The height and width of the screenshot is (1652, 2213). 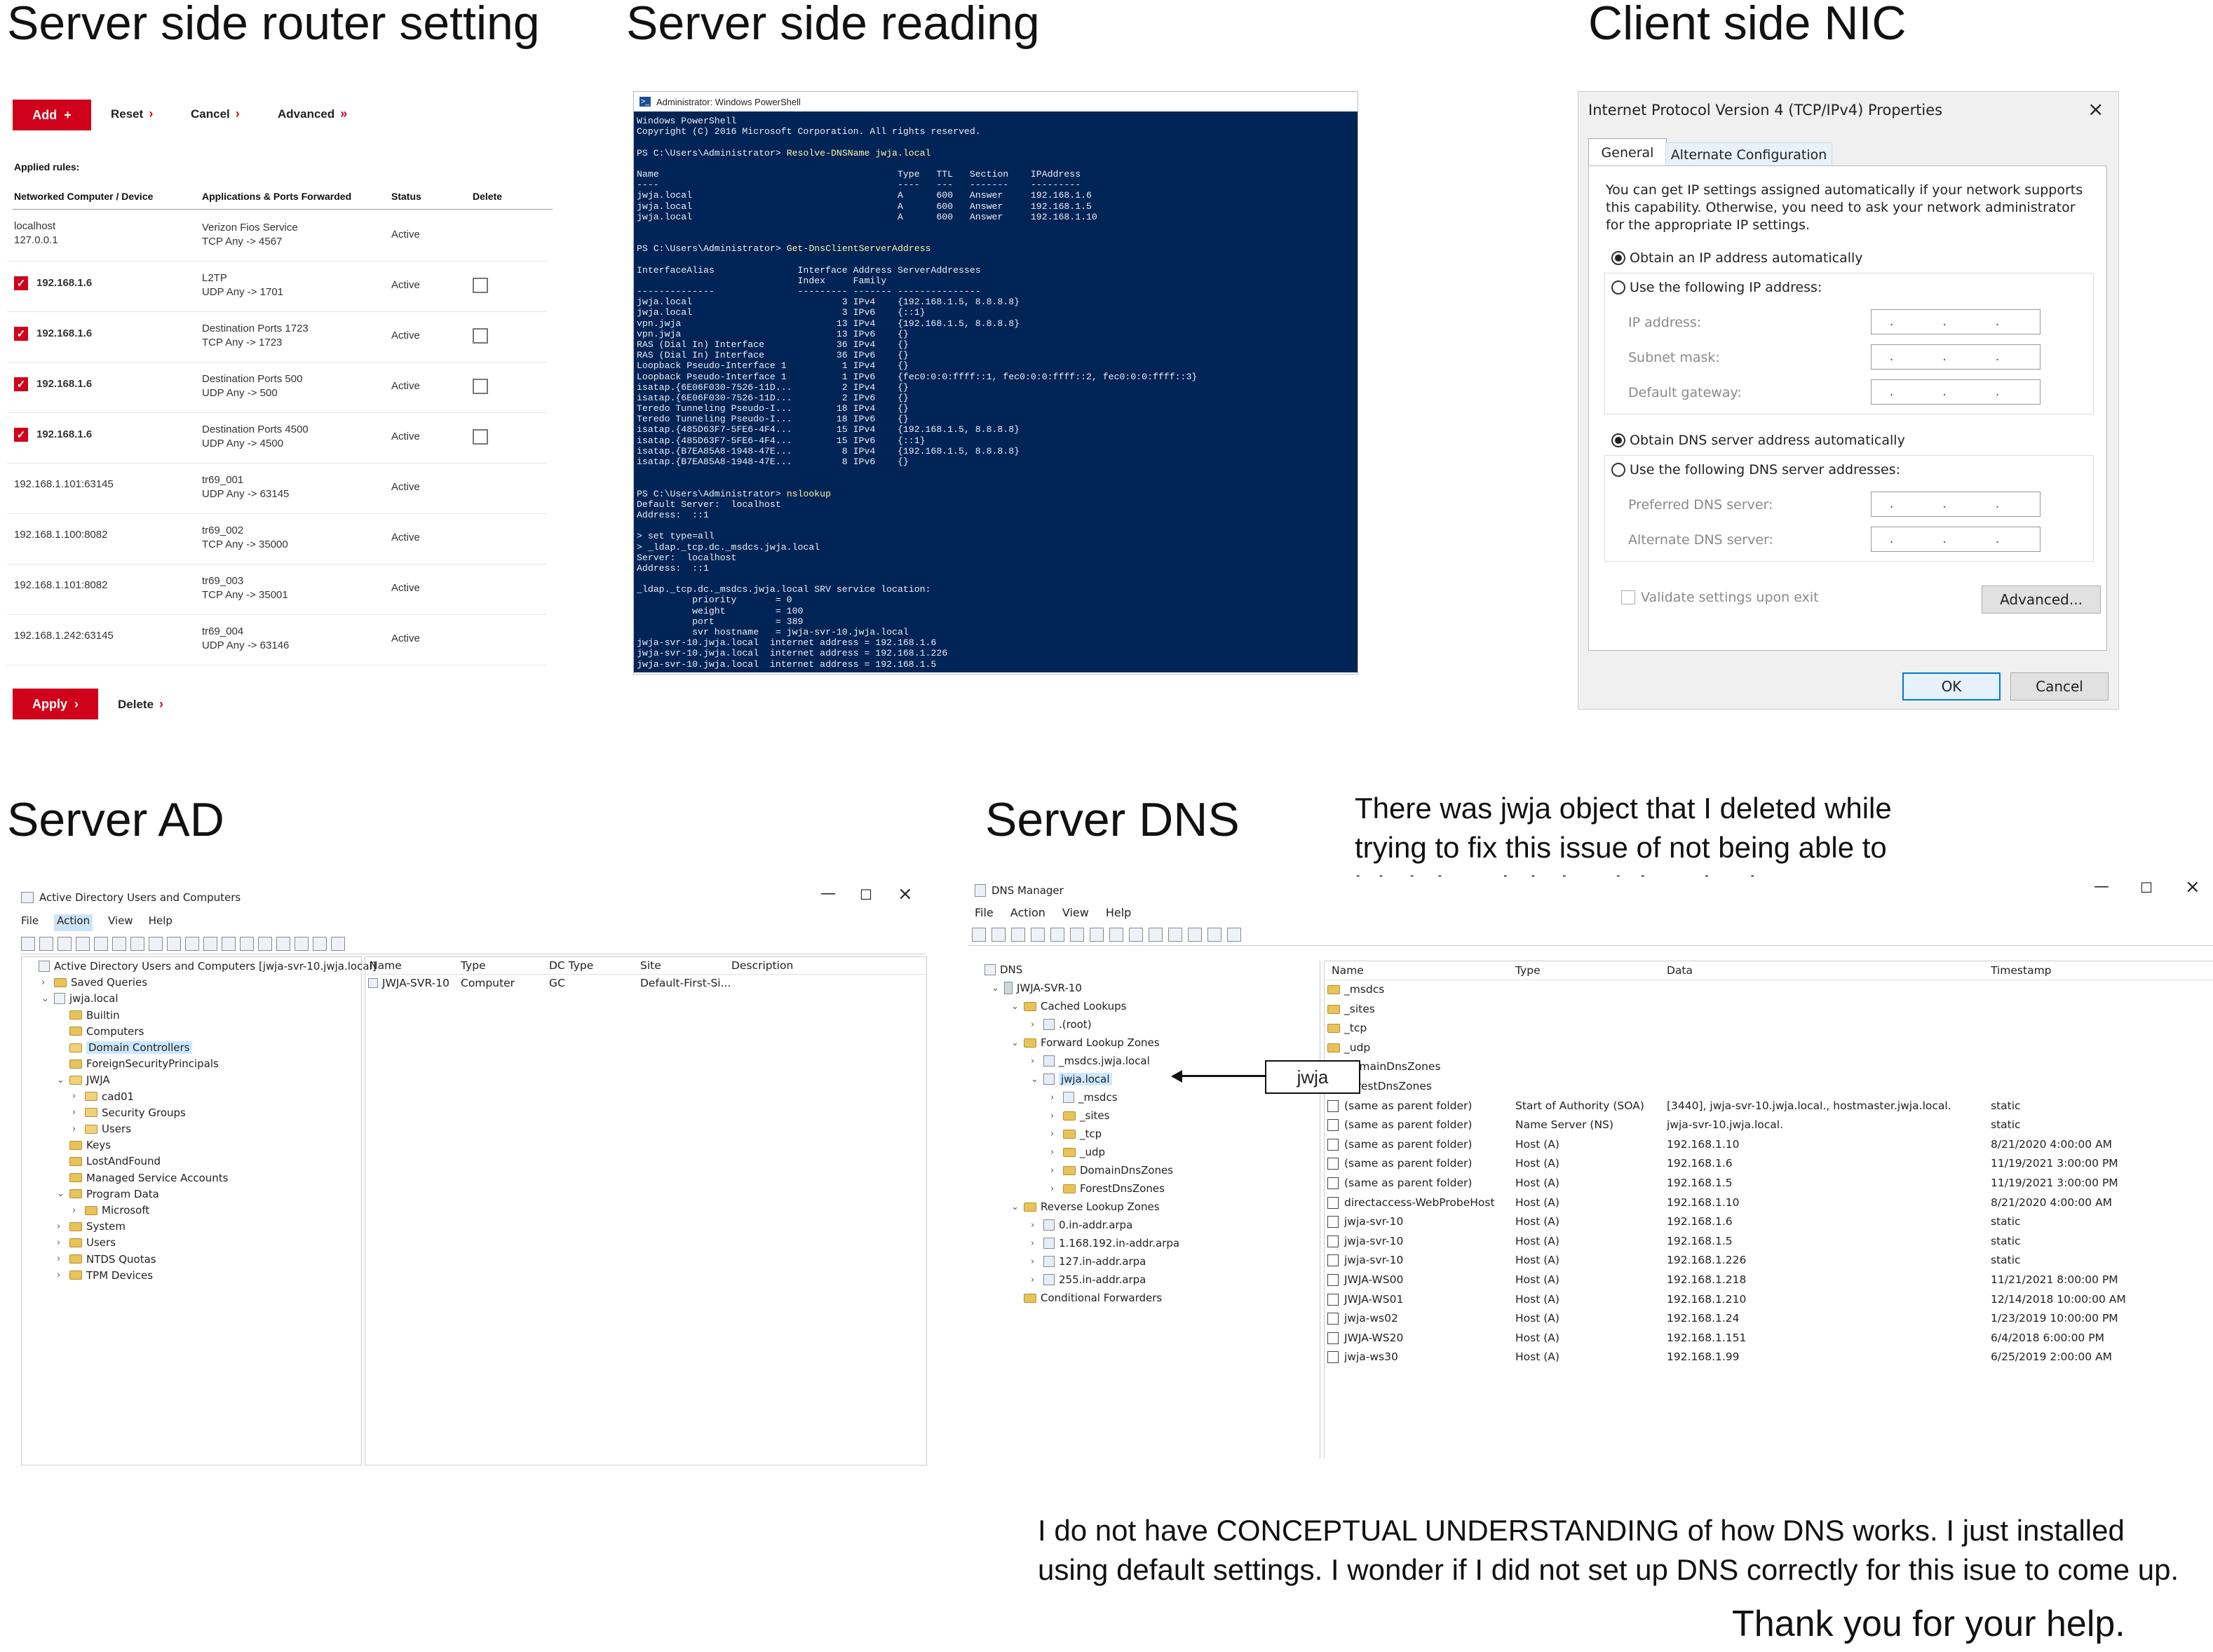 I want to click on menu-file: File, so click(x=30, y=922).